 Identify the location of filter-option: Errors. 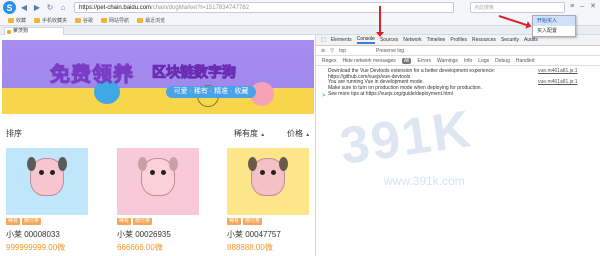
(424, 61).